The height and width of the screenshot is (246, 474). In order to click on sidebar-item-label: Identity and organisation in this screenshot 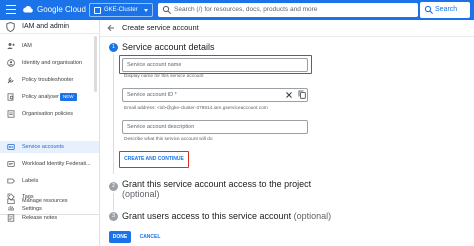, I will do `click(52, 63)`.